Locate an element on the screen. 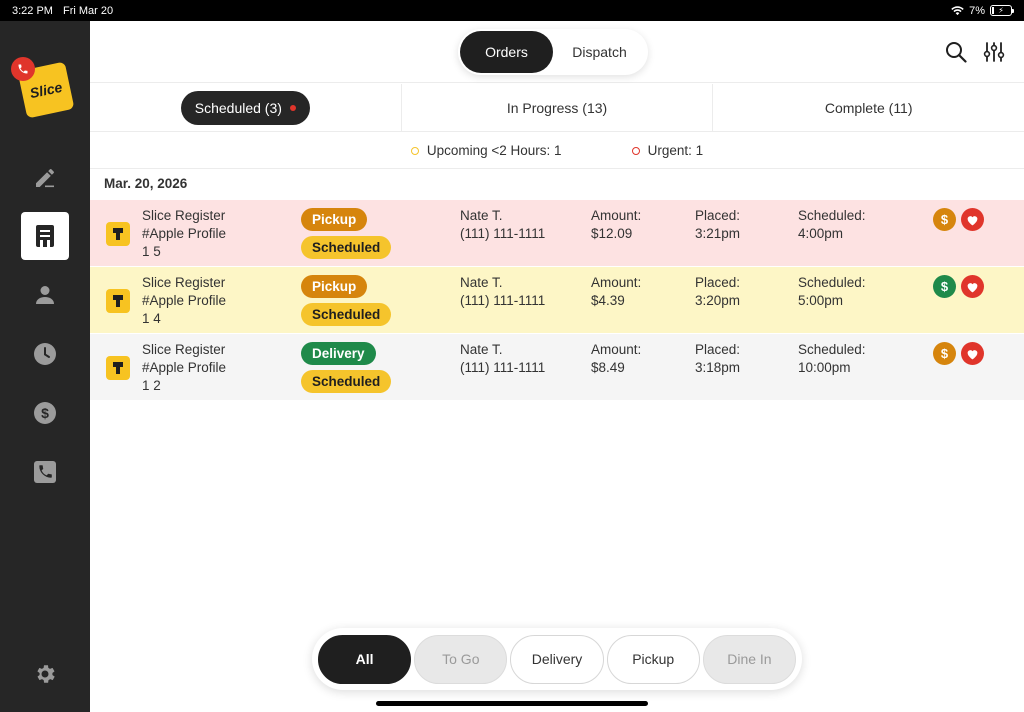  tab-scheduled: Scheduled (3) is located at coordinates (246, 107).